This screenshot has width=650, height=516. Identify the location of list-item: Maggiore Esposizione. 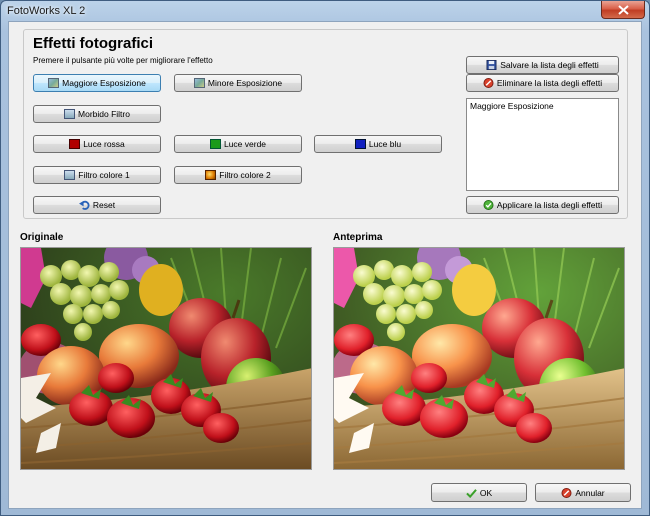
(542, 106).